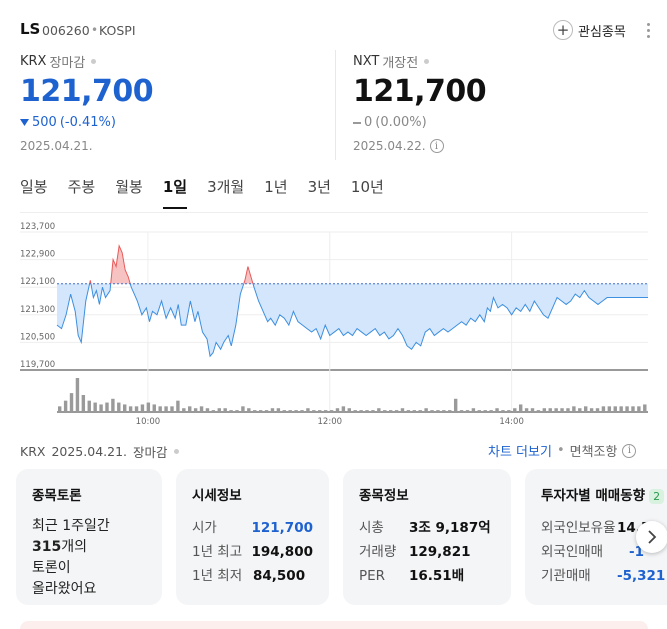 The width and height of the screenshot is (667, 629). I want to click on row-value: 194,800, so click(282, 552).